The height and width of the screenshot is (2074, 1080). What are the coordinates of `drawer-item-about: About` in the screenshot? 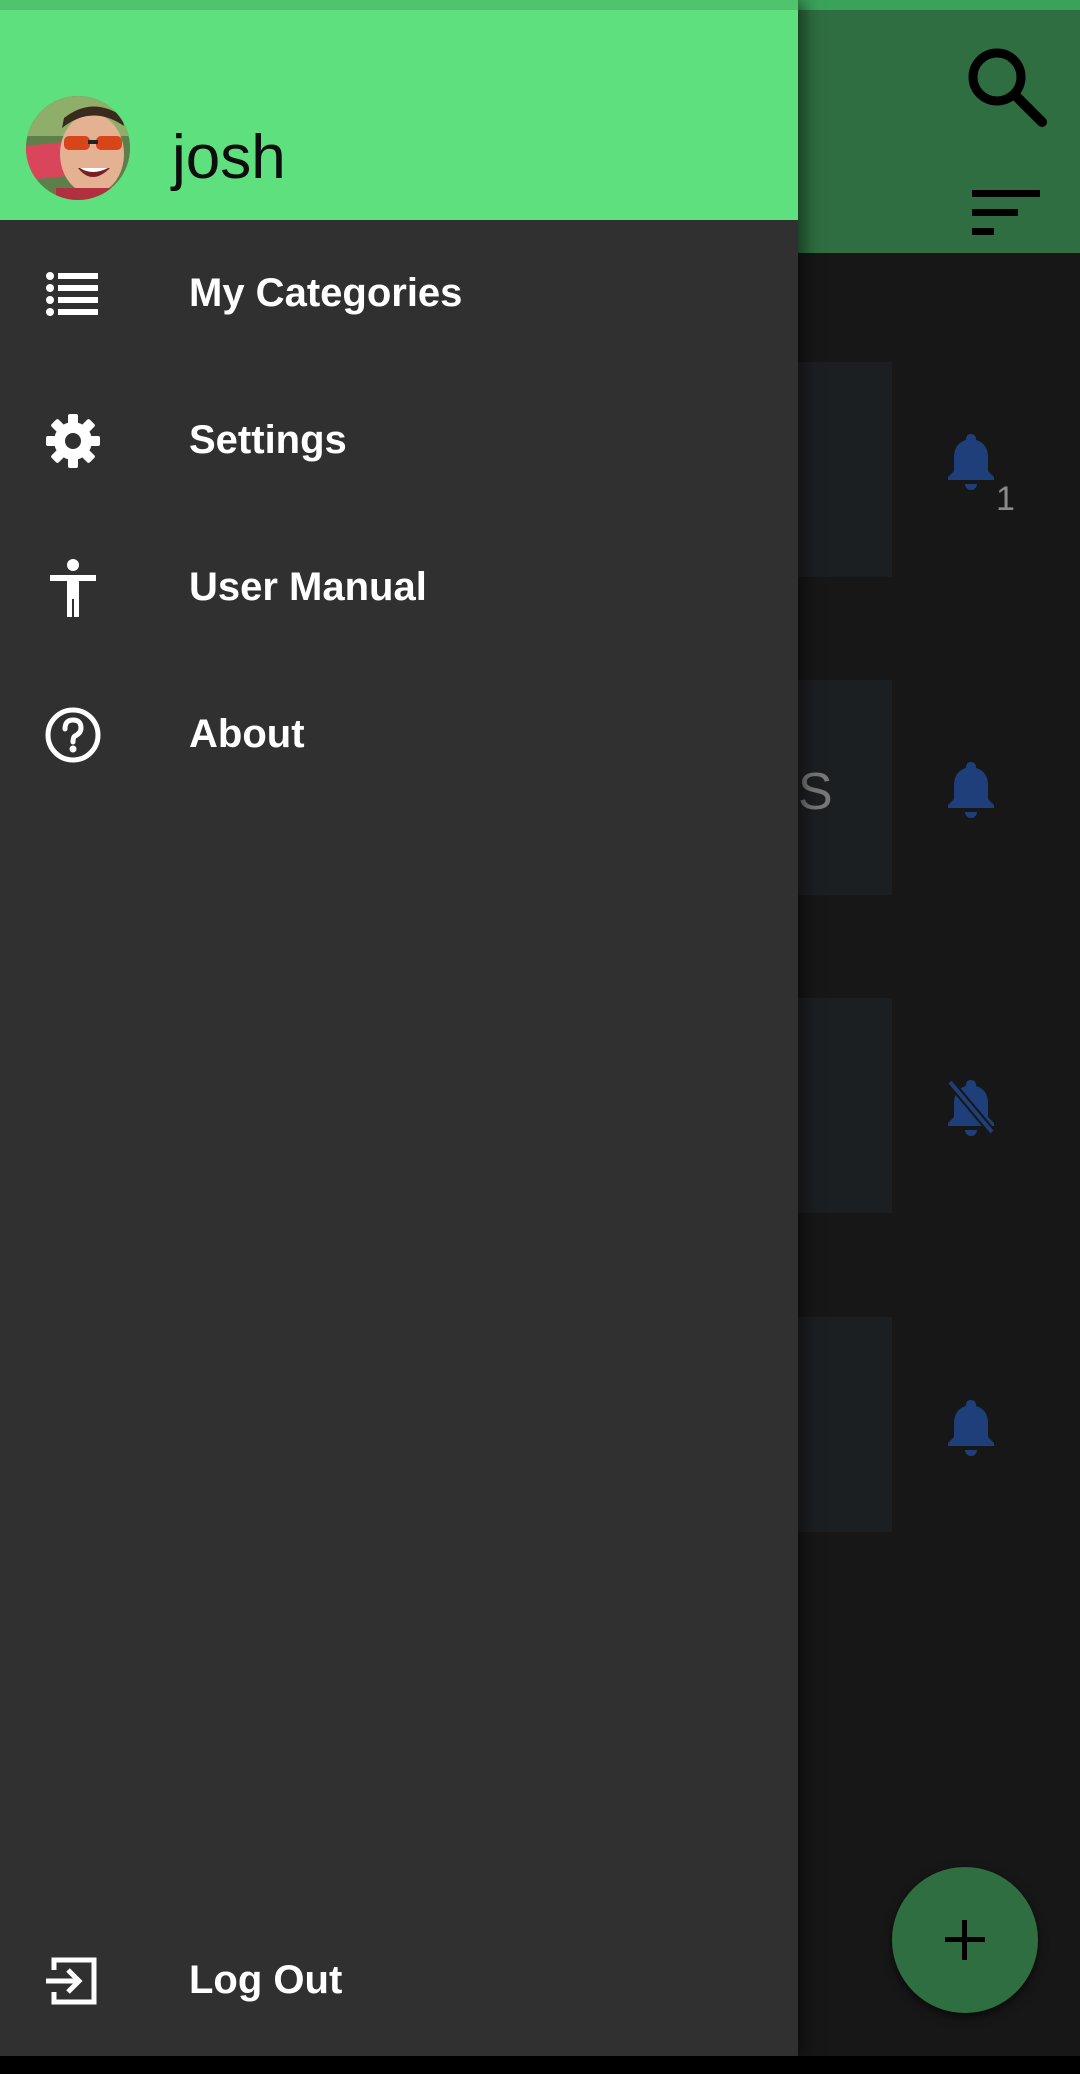 It's located at (399, 734).